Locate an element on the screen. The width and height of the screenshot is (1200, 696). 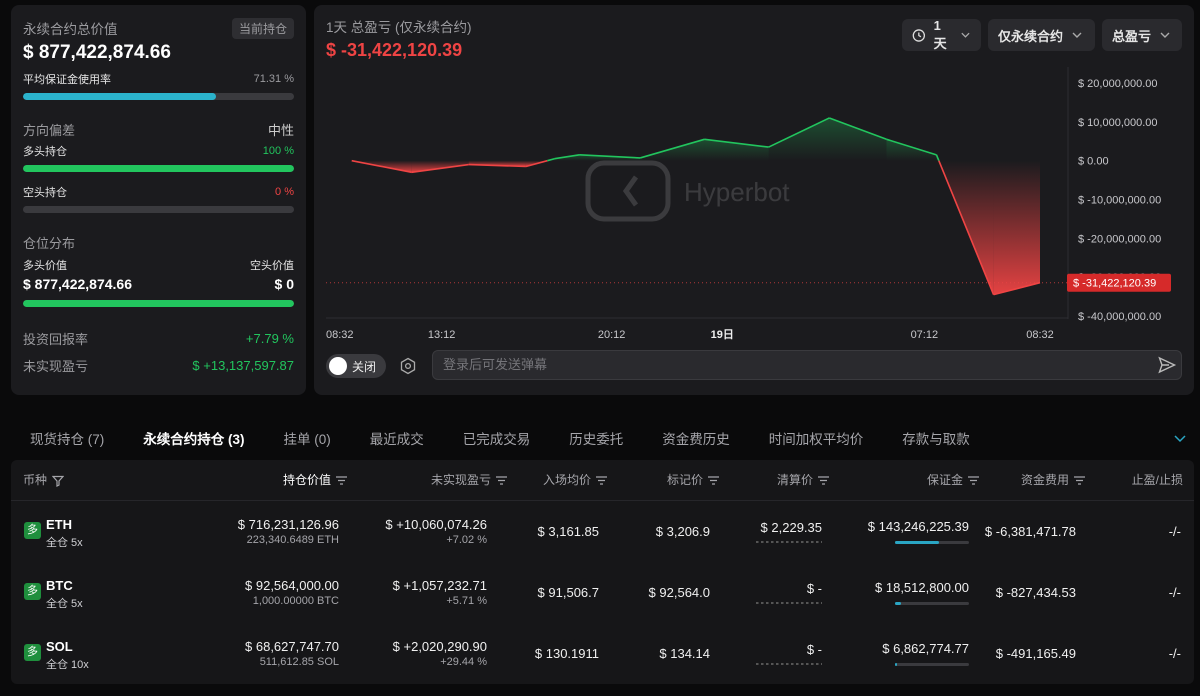
total-value: $ 877,422,874.66 is located at coordinates (97, 52).